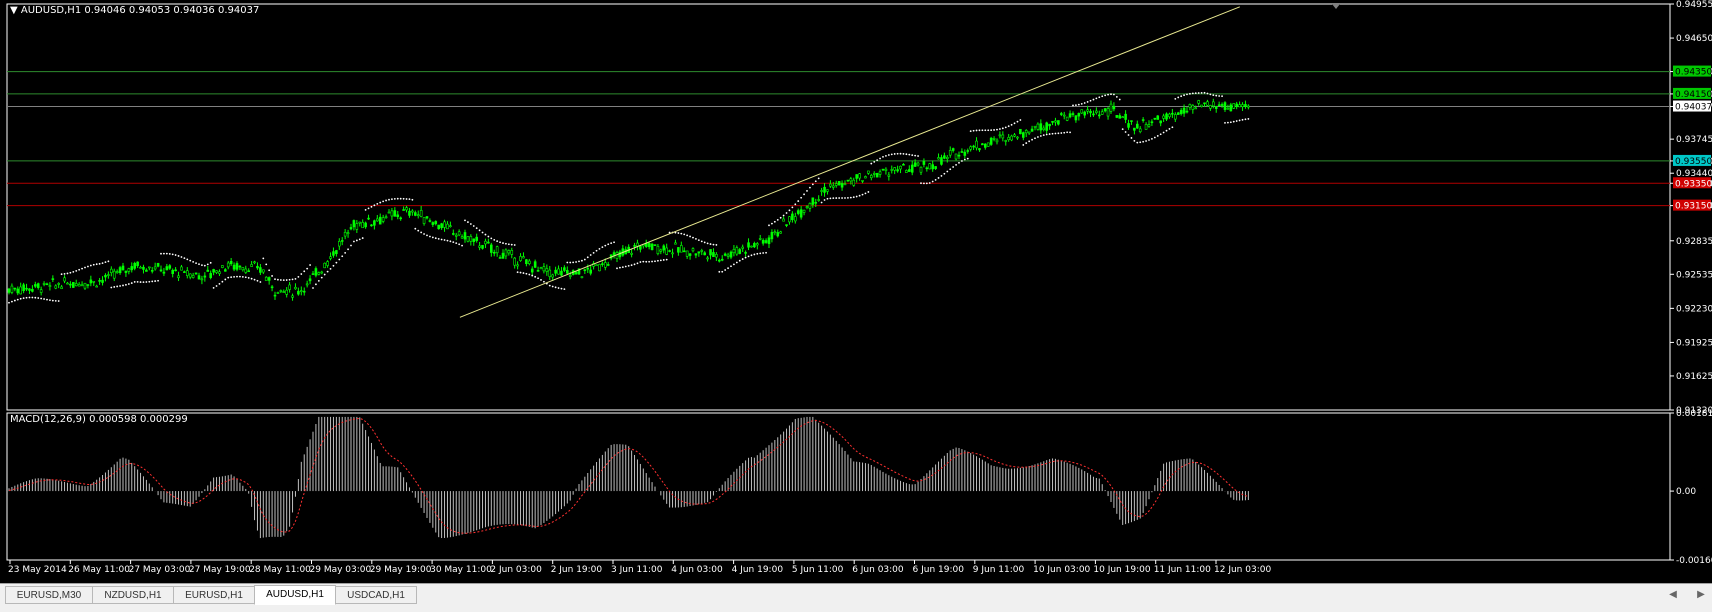  Describe the element at coordinates (1693, 108) in the screenshot. I see `price-level-tag-label: 0.94037` at that location.